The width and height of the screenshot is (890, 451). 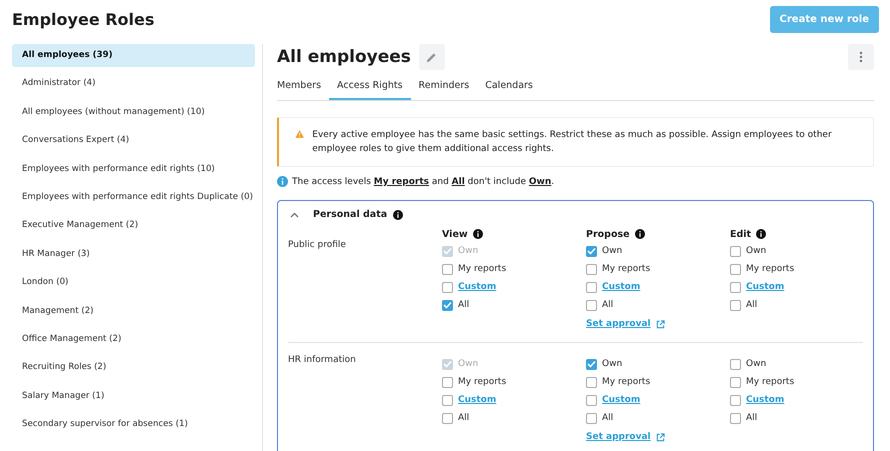 What do you see at coordinates (317, 245) in the screenshot?
I see `row-label: Public profile` at bounding box center [317, 245].